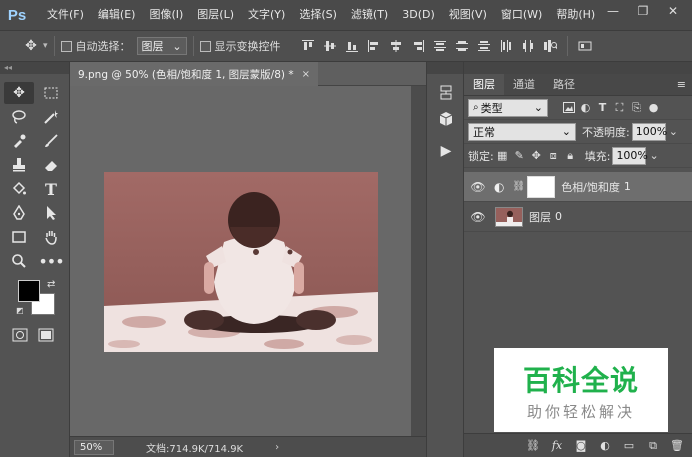 The height and width of the screenshot is (457, 692). Describe the element at coordinates (374, 46) in the screenshot. I see `align-left-icon` at that location.